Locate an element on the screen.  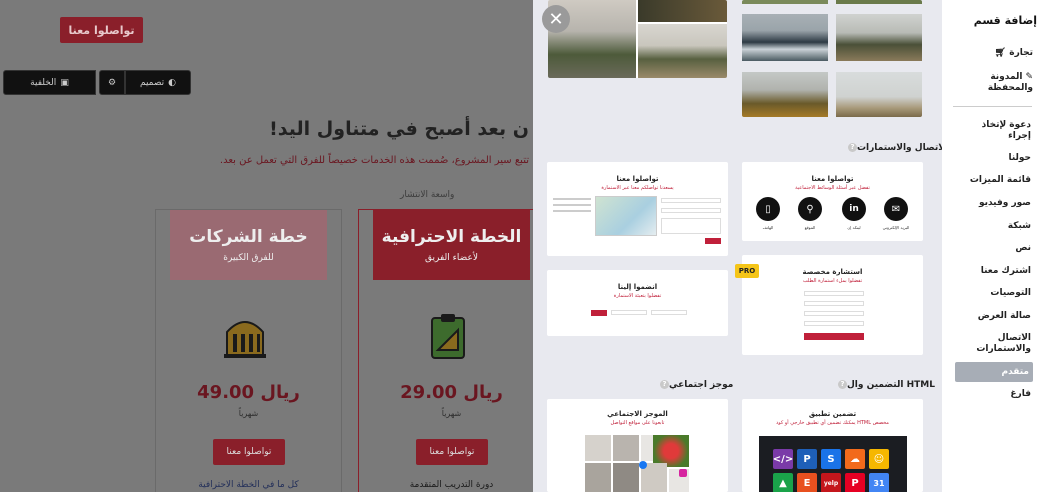
sidebar-item-label: اشترك معنا is located at coordinates (1005, 271).